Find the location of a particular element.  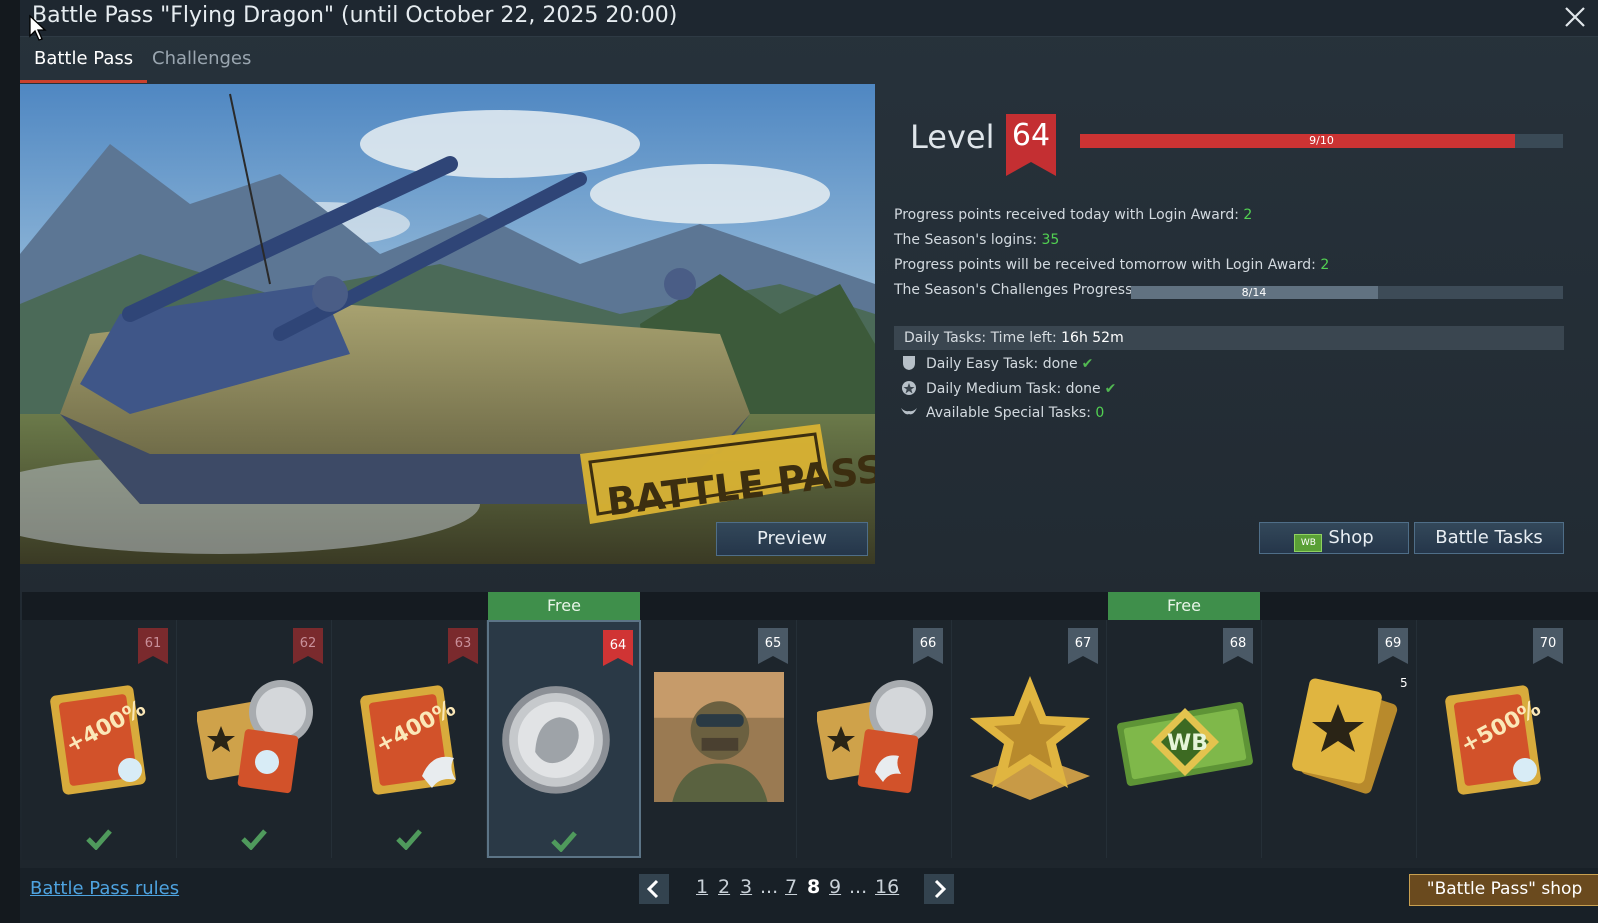

level-flag: 62 is located at coordinates (308, 646).